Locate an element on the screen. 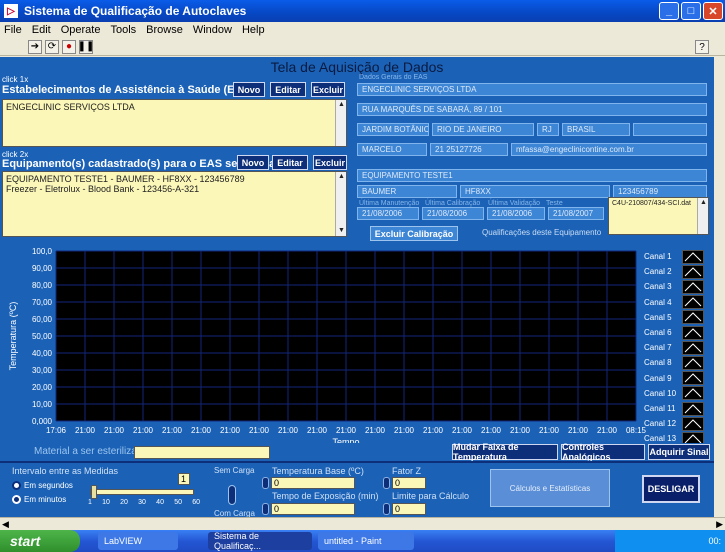 The image size is (725, 552). legend-item: Canal 8 is located at coordinates (678, 362).